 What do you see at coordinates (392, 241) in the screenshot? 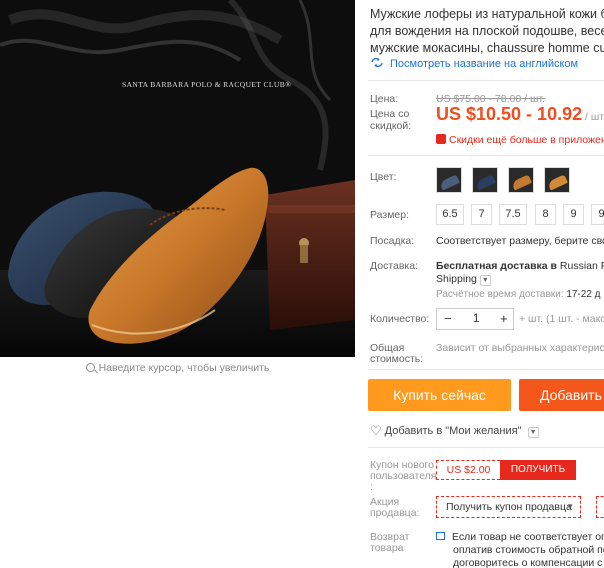
I see `fit-label: Посадка:` at bounding box center [392, 241].